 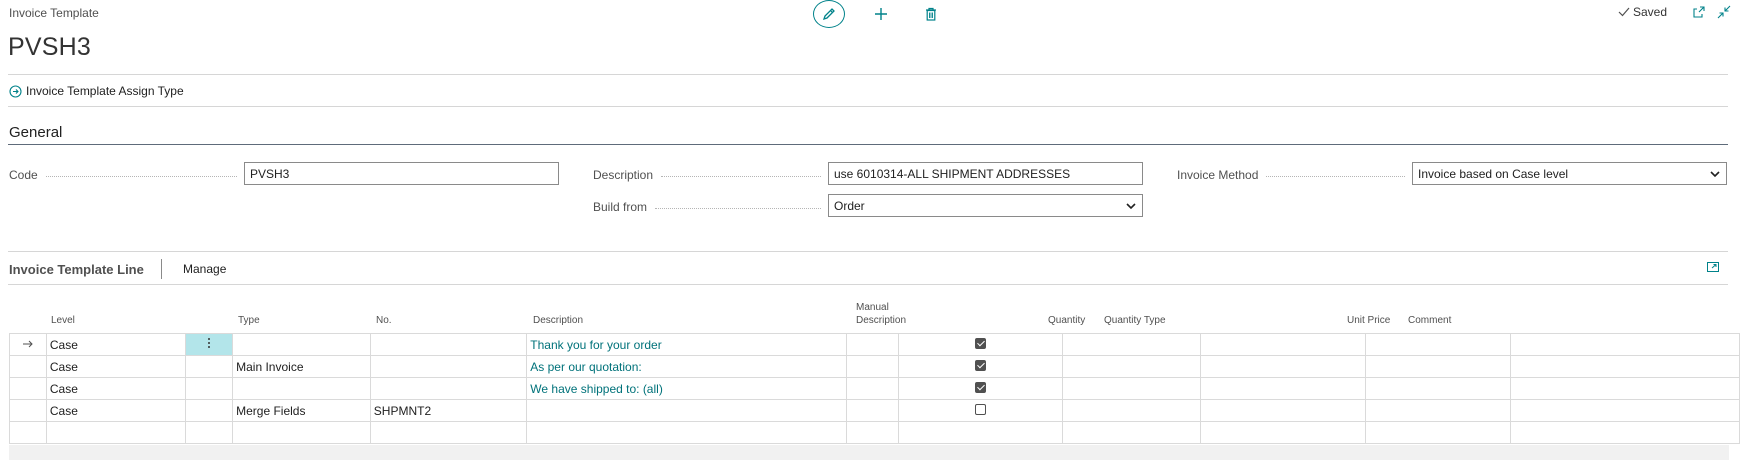 I want to click on check-icon, so click(x=1624, y=12).